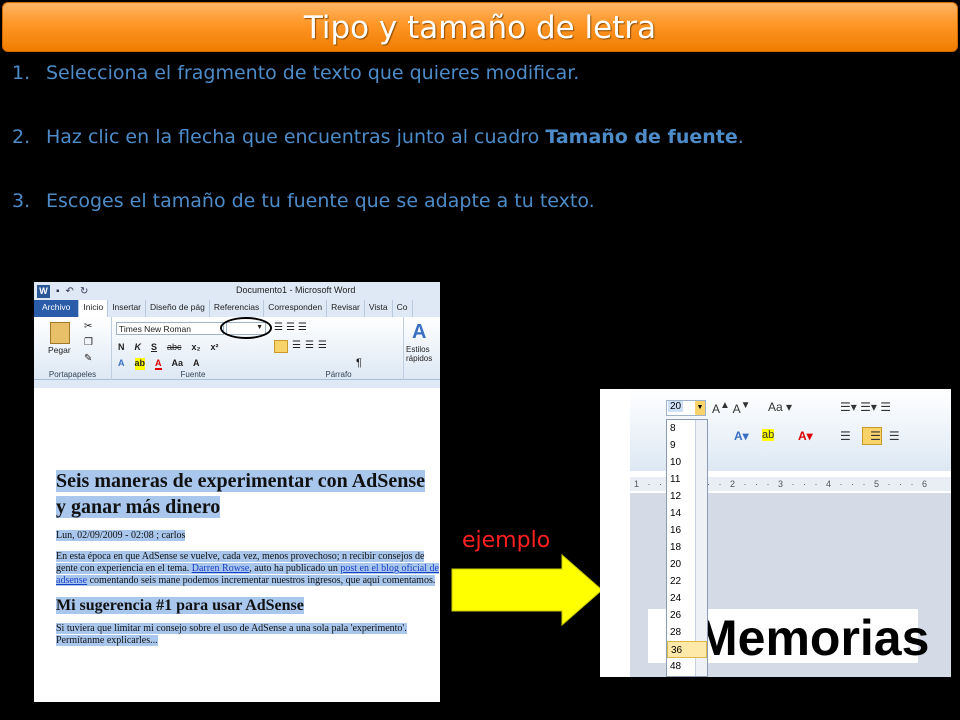 The image size is (960, 720). What do you see at coordinates (741, 436) in the screenshot?
I see `text-effects-icon: A▾` at bounding box center [741, 436].